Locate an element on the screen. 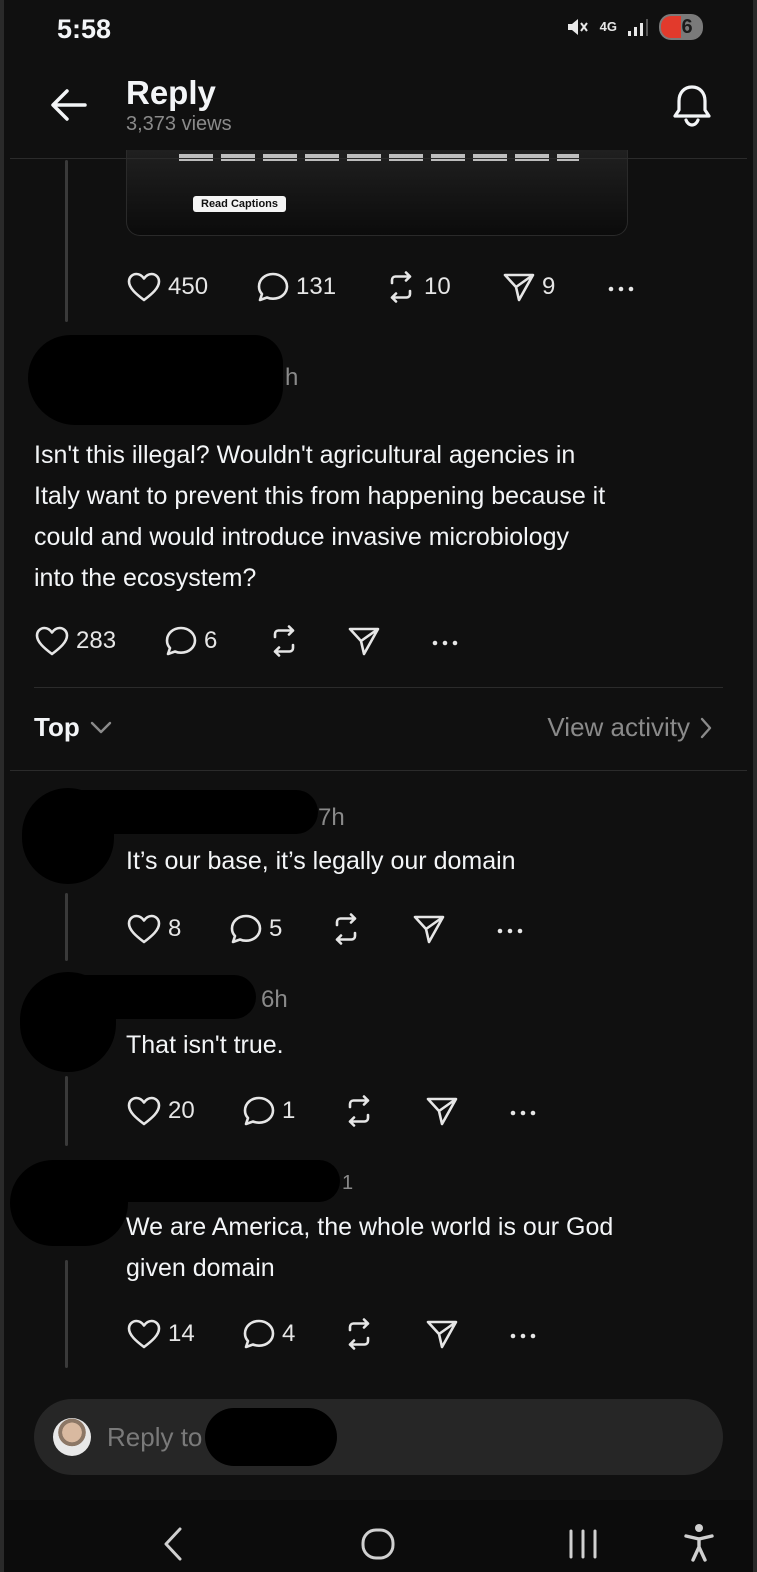 This screenshot has width=757, height=1572. comment-button: 5 is located at coordinates (255, 929).